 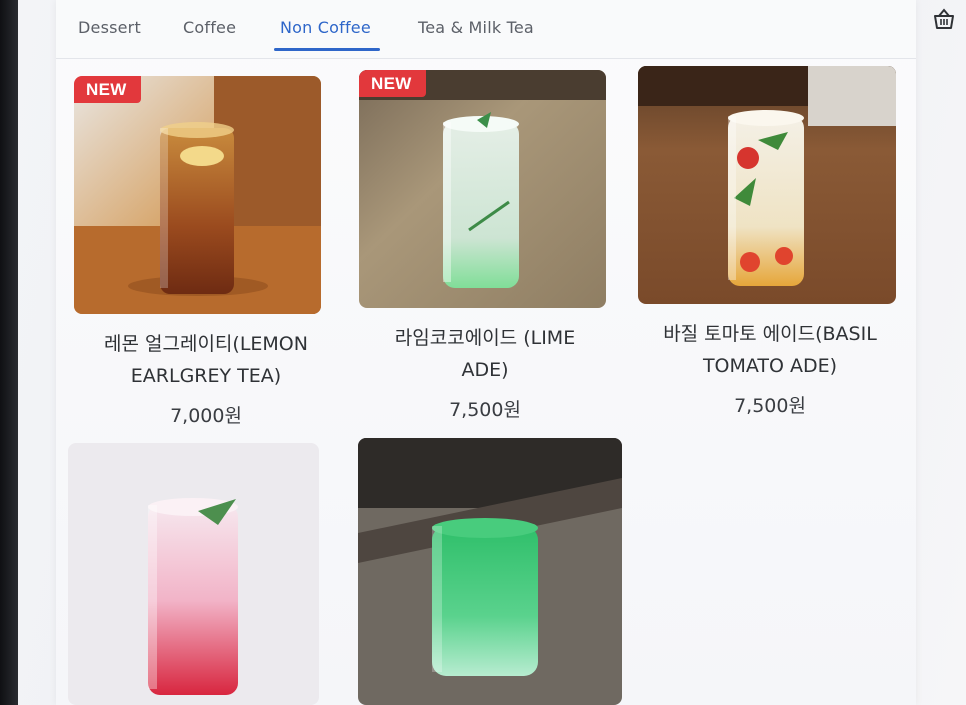 What do you see at coordinates (770, 350) in the screenshot?
I see `product-name: 바질 토마토 에이드(BASIL TOMATO ADE)` at bounding box center [770, 350].